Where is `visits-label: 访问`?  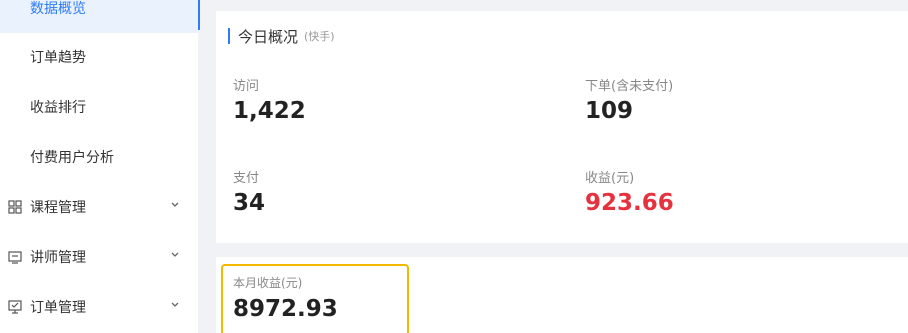 visits-label: 访问 is located at coordinates (246, 86).